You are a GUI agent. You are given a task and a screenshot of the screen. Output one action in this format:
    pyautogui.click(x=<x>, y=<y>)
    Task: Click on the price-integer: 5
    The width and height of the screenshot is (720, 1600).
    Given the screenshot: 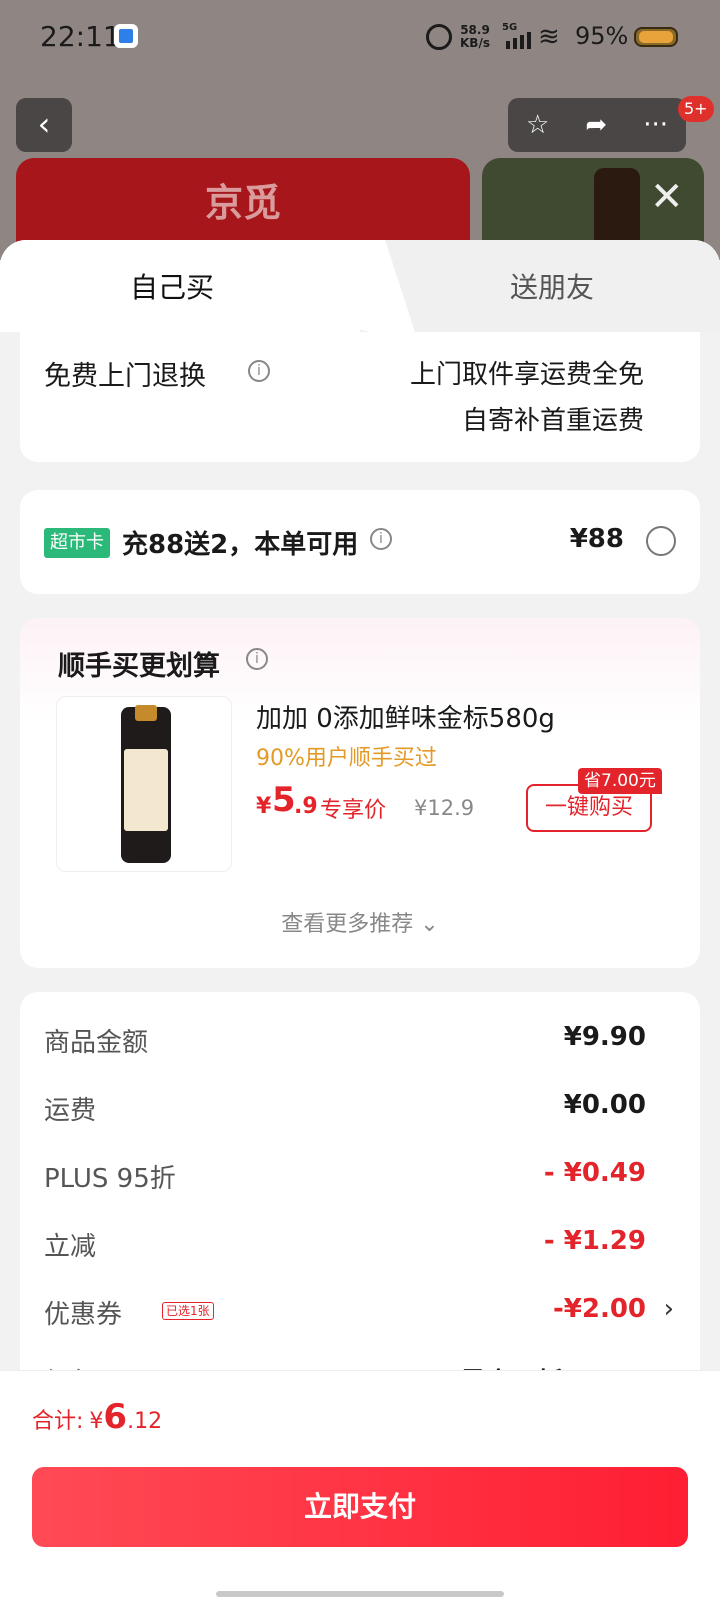 What is the action you would take?
    pyautogui.click(x=284, y=800)
    